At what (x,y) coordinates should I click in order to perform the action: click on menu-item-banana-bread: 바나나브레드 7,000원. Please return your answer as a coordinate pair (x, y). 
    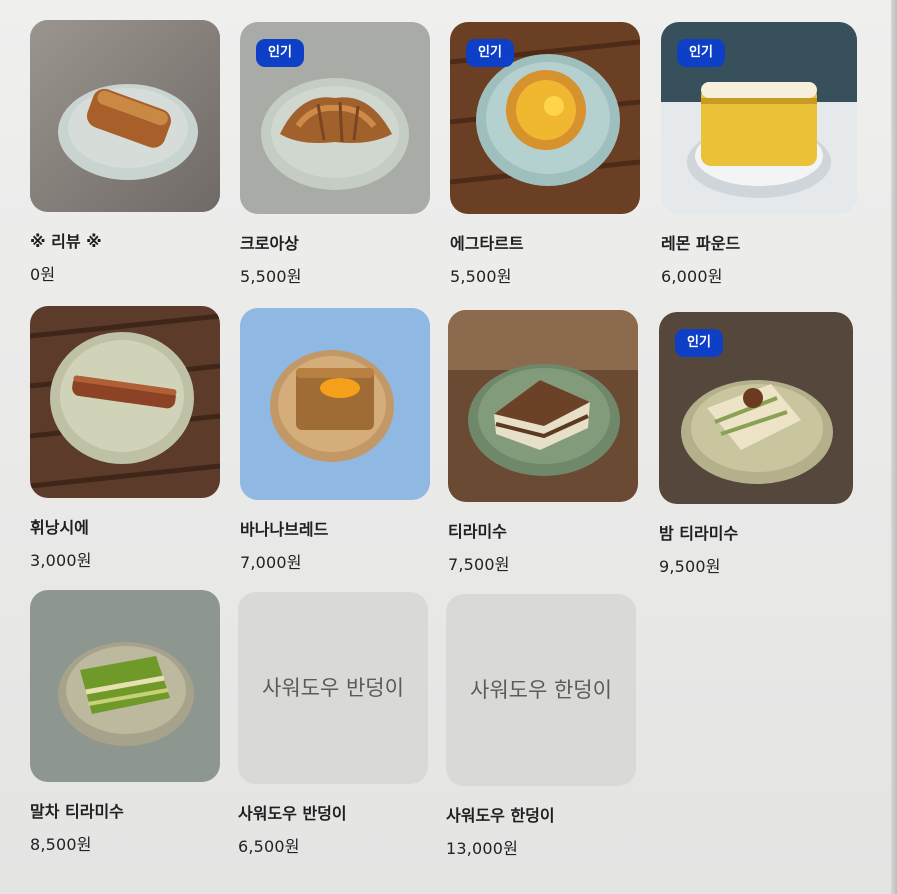
    Looking at the image, I should click on (345, 440).